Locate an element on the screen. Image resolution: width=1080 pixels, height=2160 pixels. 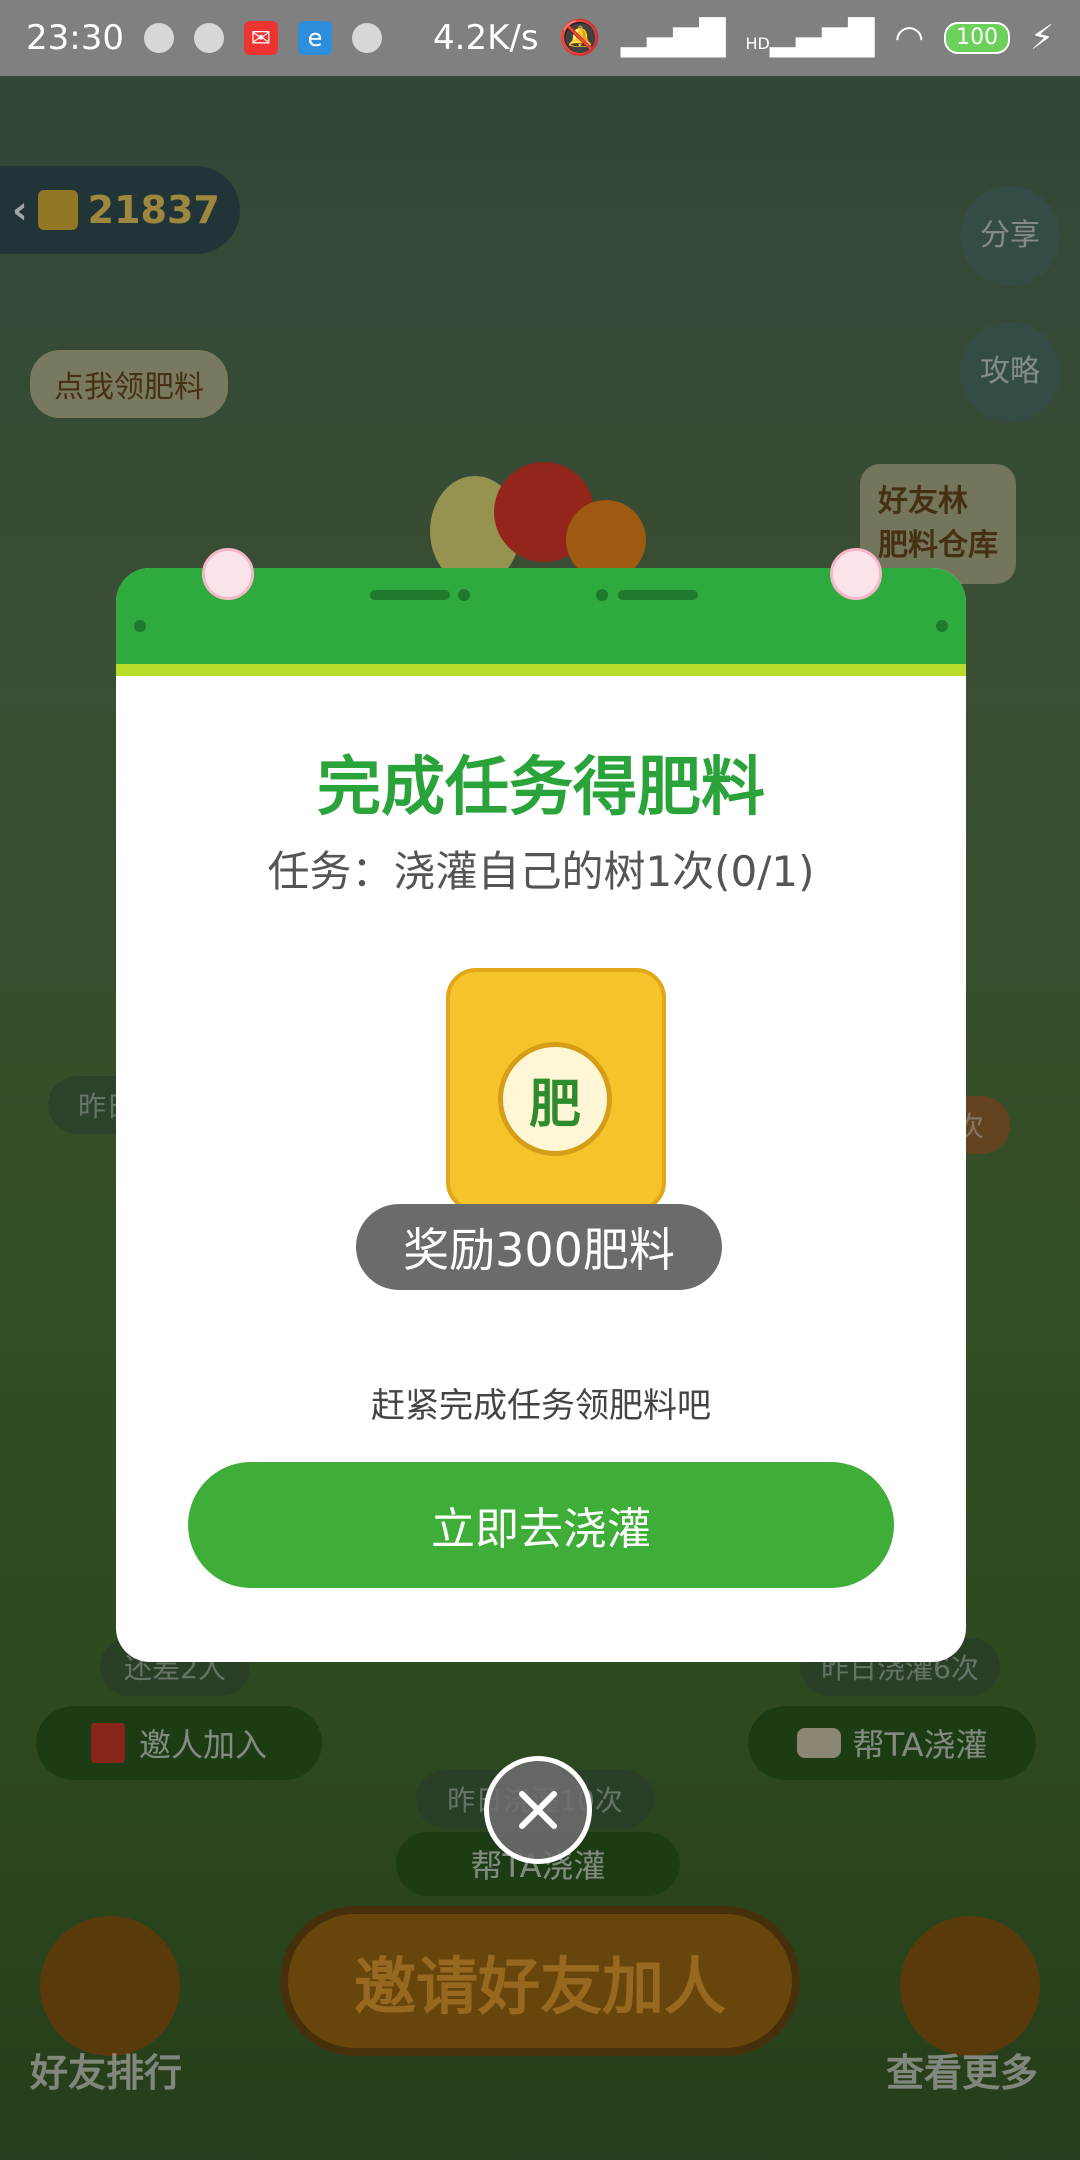
modal-header is located at coordinates (541, 612).